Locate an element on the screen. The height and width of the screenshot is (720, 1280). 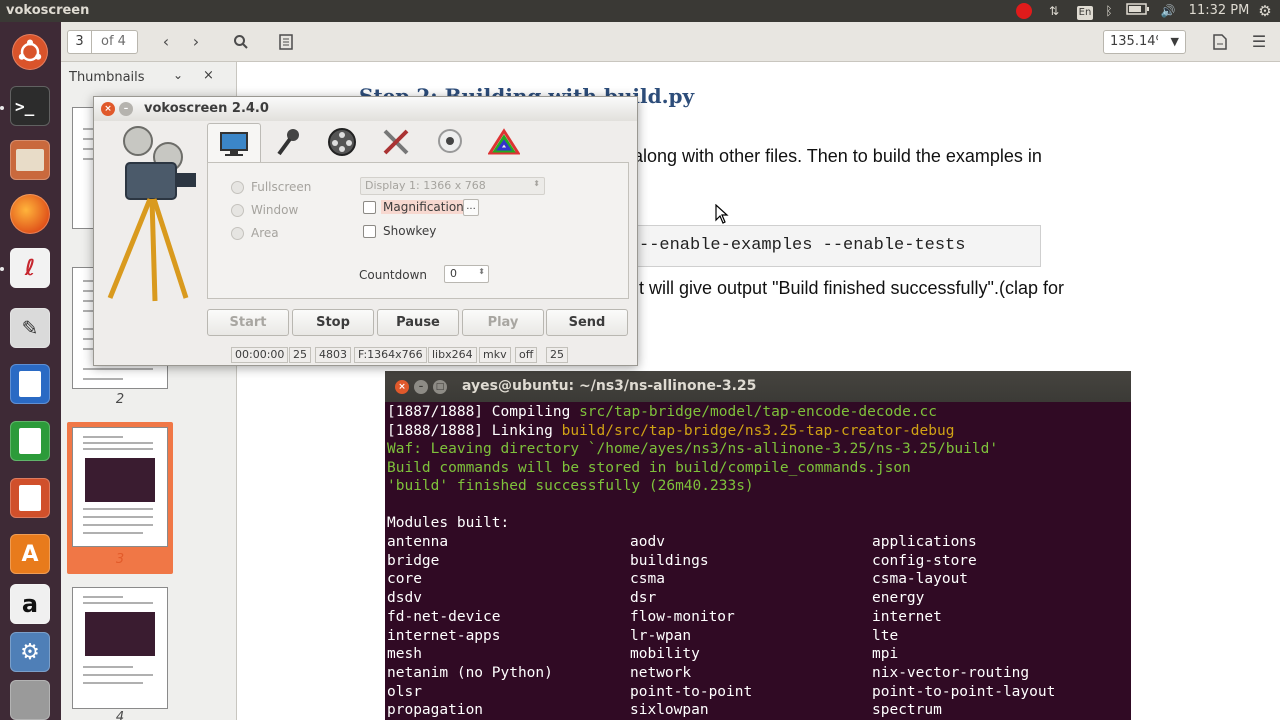
film-reel-icon is located at coordinates (342, 142).